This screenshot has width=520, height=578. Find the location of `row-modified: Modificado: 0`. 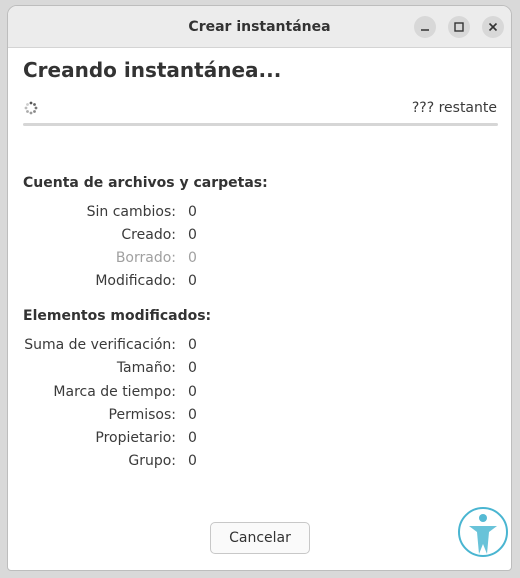

row-modified: Modificado: 0 is located at coordinates (158, 283).